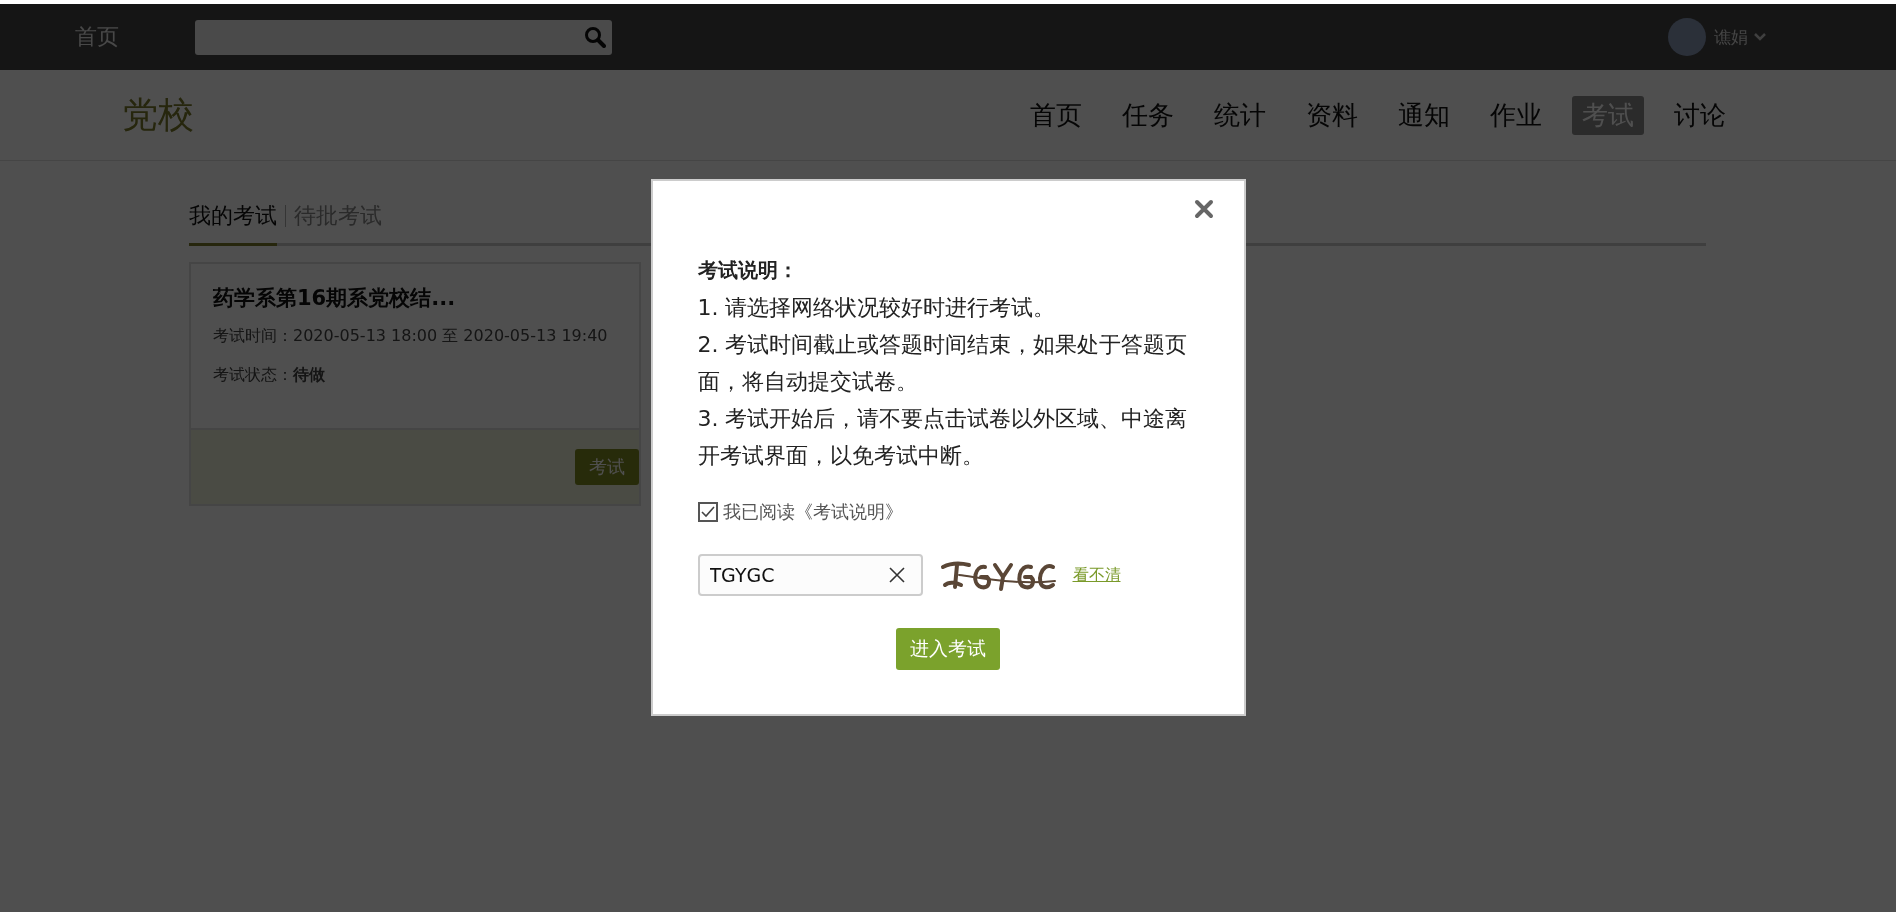 This screenshot has width=1896, height=912. Describe the element at coordinates (607, 467) in the screenshot. I see `exam-button: 考试` at that location.